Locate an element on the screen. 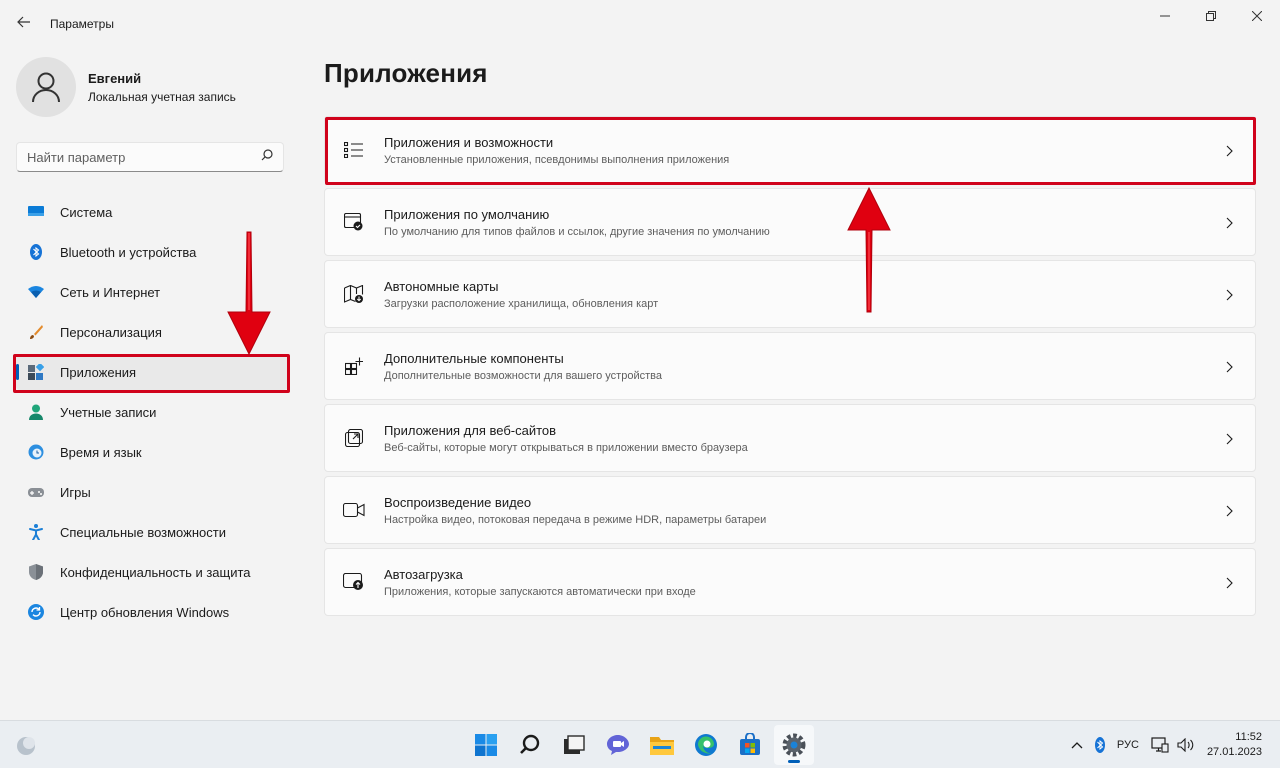 The image size is (1280, 768). bluetooth-icon is located at coordinates (36, 252).